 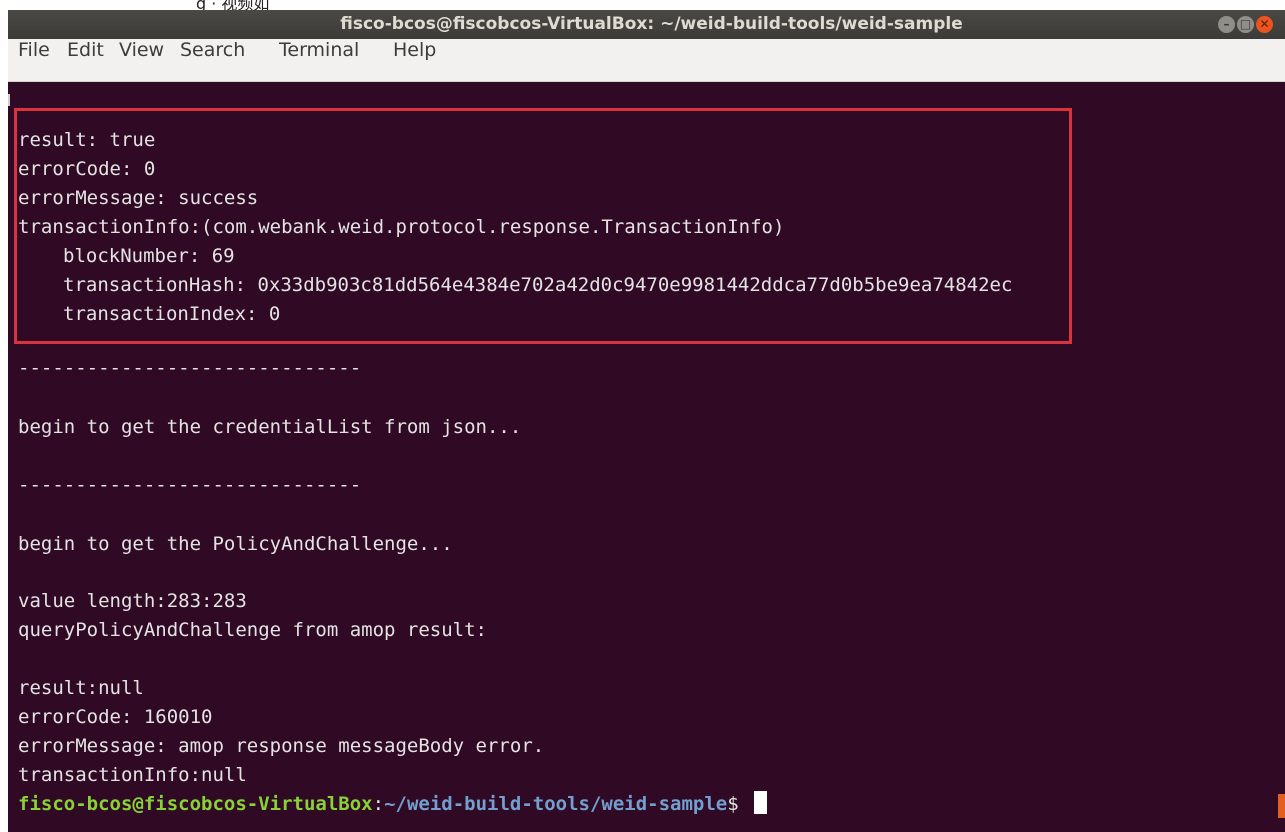 What do you see at coordinates (1245, 24) in the screenshot?
I see `maximize-button: □` at bounding box center [1245, 24].